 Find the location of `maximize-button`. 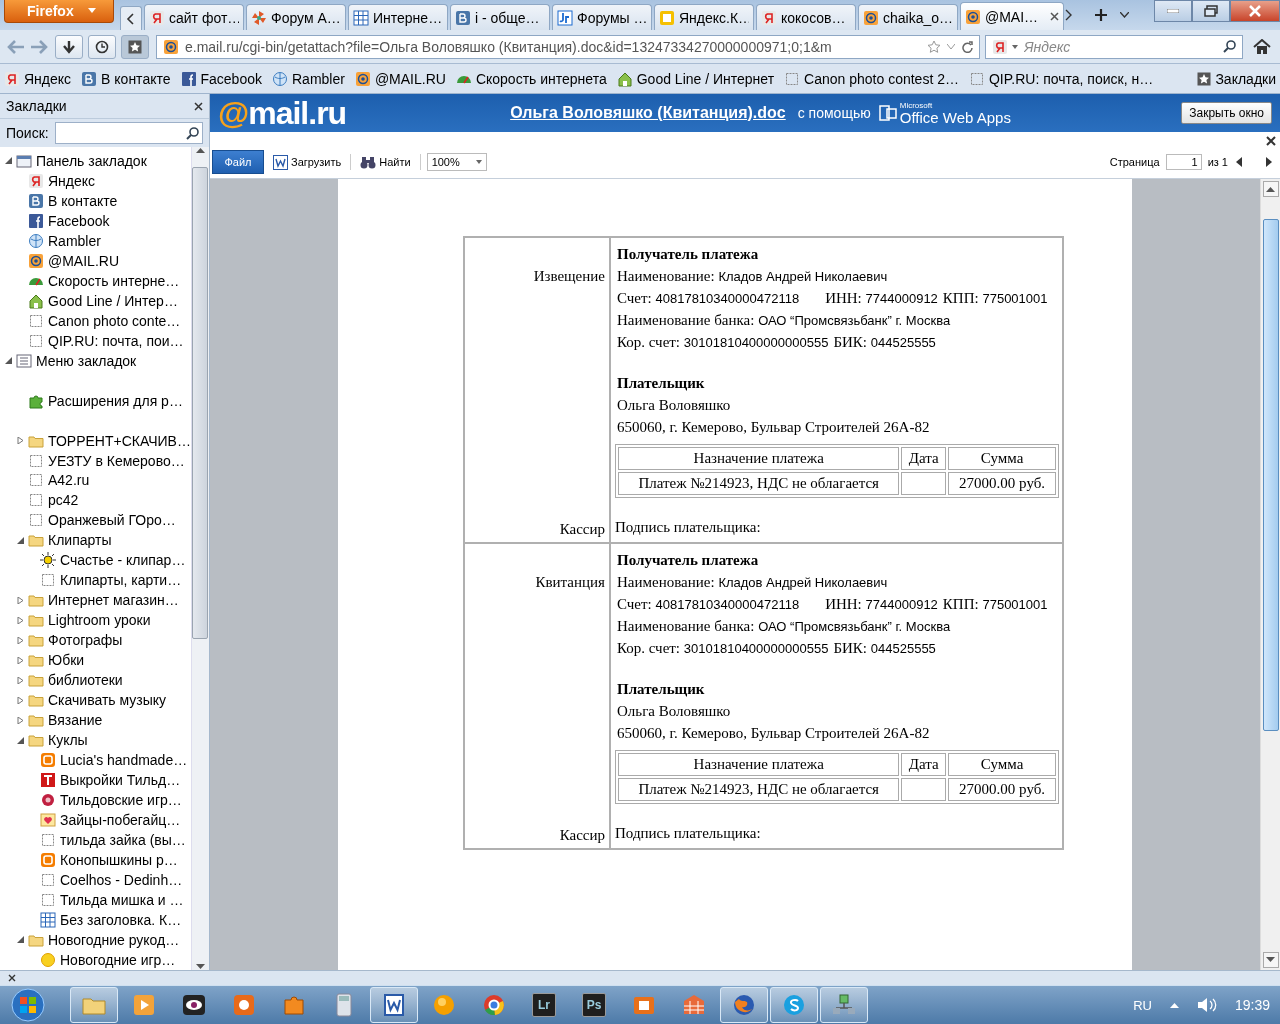

maximize-button is located at coordinates (1211, 11).